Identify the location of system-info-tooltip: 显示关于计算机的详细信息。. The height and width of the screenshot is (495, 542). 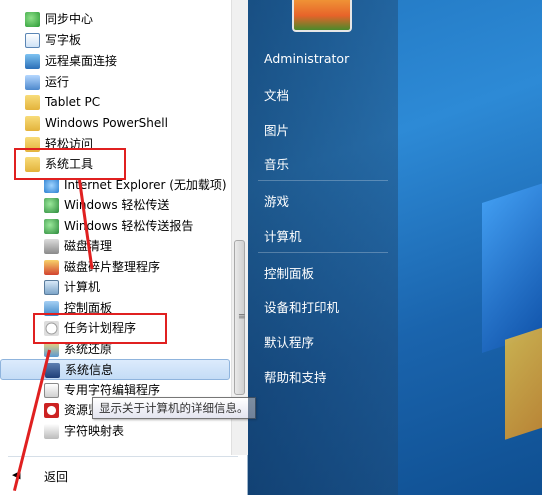
(174, 408).